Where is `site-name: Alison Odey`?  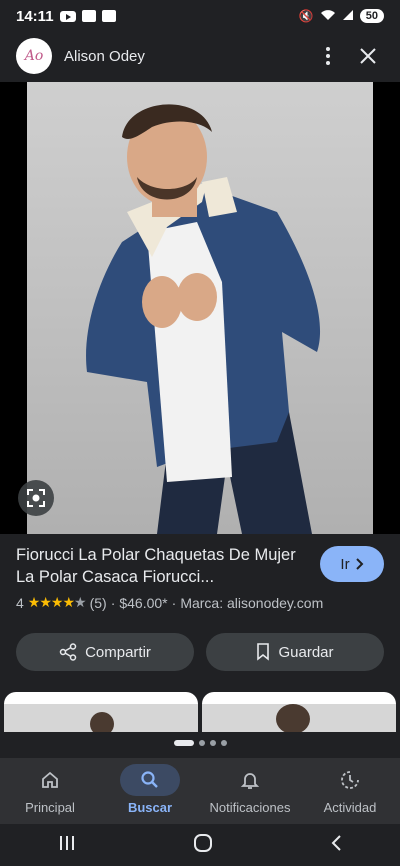
site-name: Alison Odey is located at coordinates (184, 56).